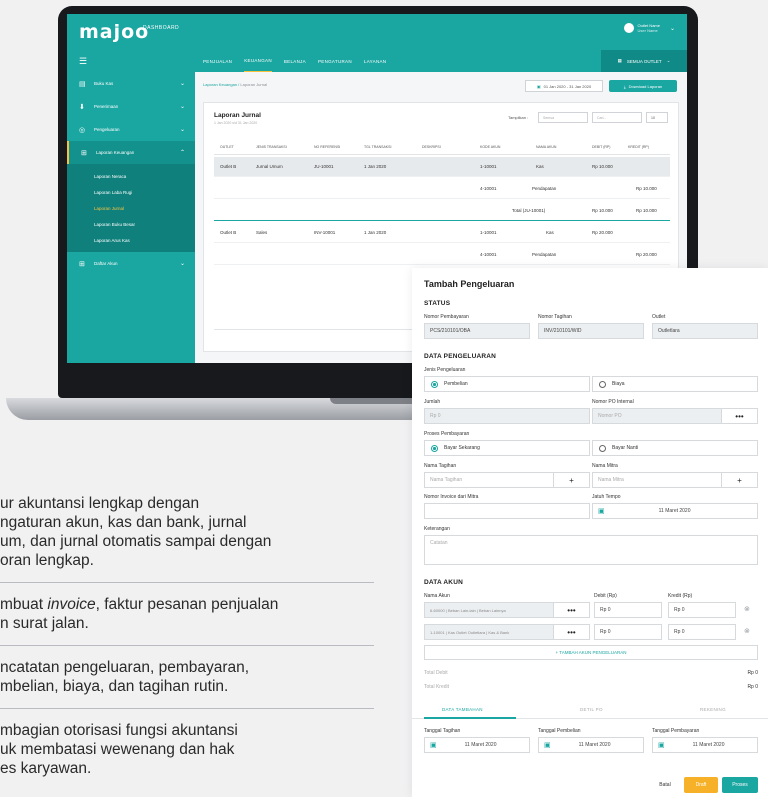 The width and height of the screenshot is (768, 797). I want to click on tgl-pembayaran-input: ▣ 11 Maret 2020, so click(705, 745).